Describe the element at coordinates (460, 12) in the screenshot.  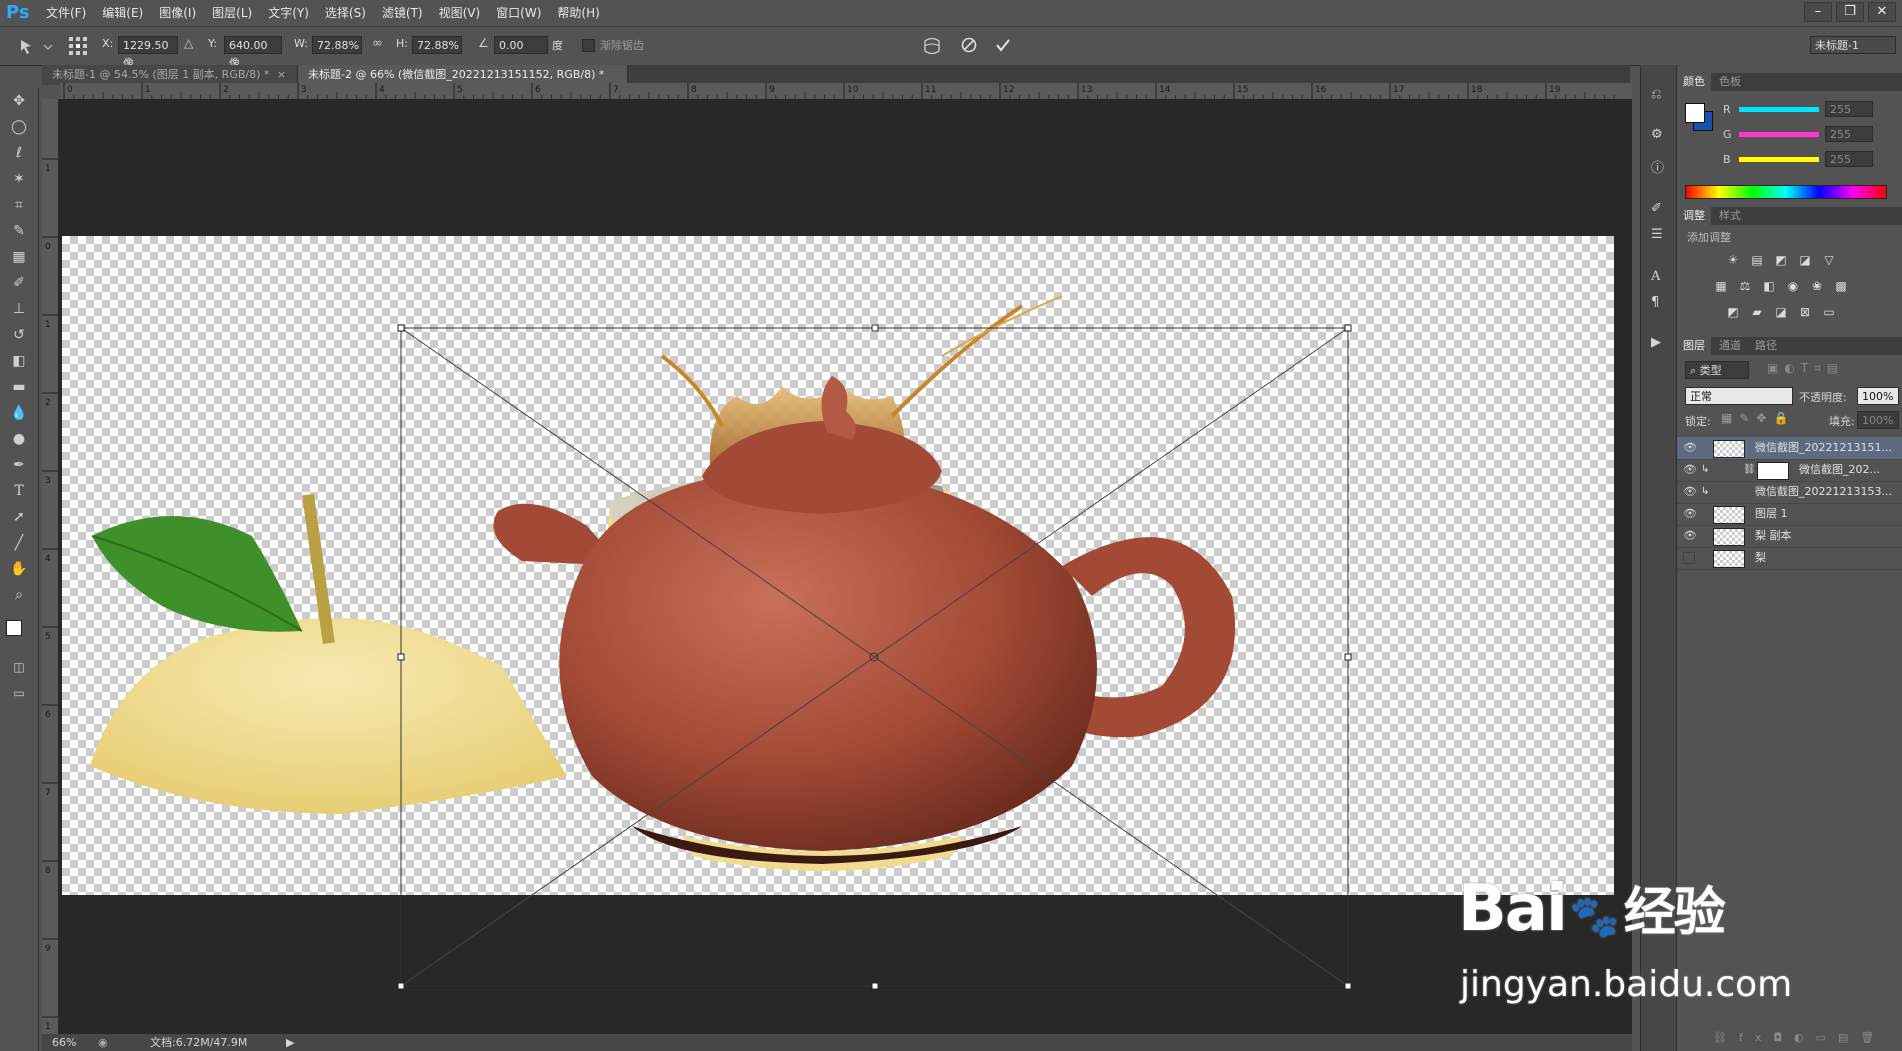
I see `menu-view: 视图(V)` at that location.